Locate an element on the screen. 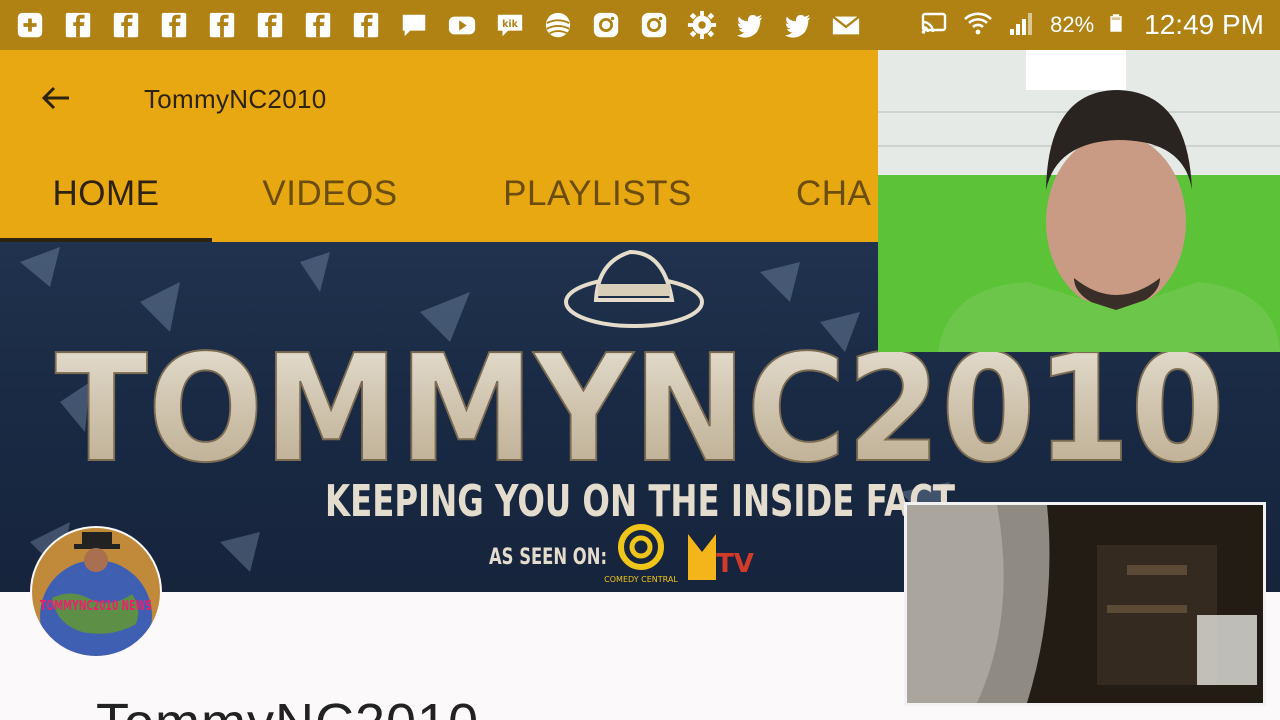 This screenshot has width=1280, height=720. webcam-feed is located at coordinates (1079, 201).